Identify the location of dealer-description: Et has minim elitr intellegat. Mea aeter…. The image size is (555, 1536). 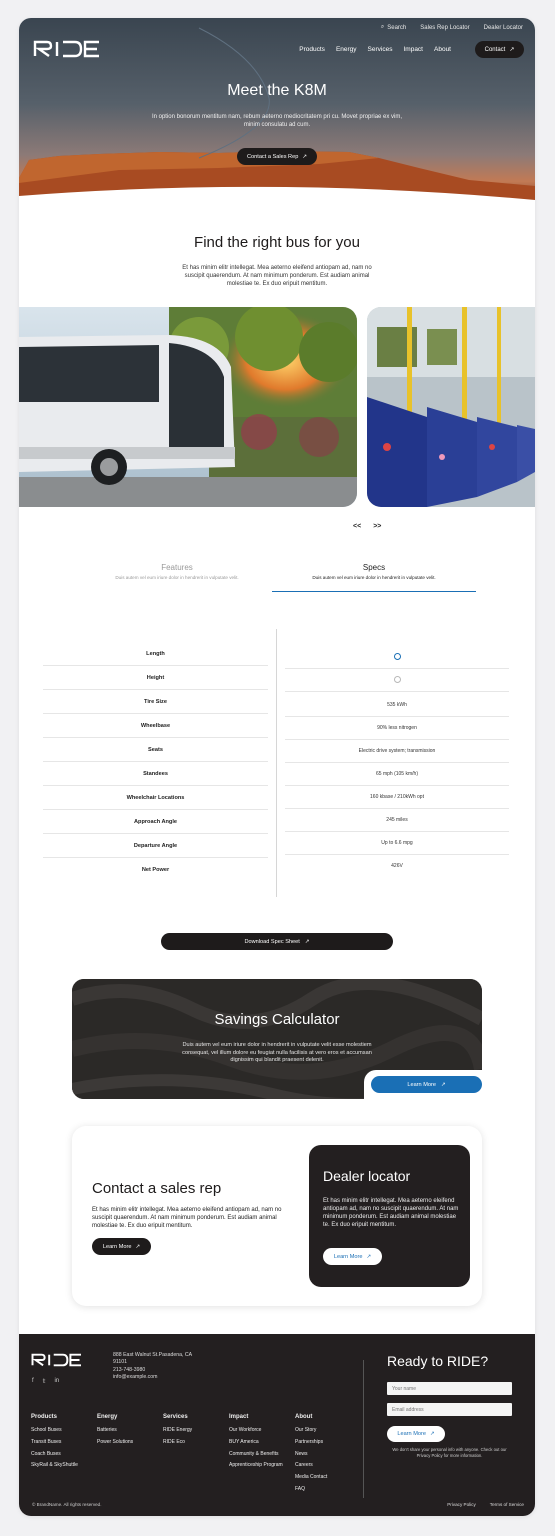
(391, 1213).